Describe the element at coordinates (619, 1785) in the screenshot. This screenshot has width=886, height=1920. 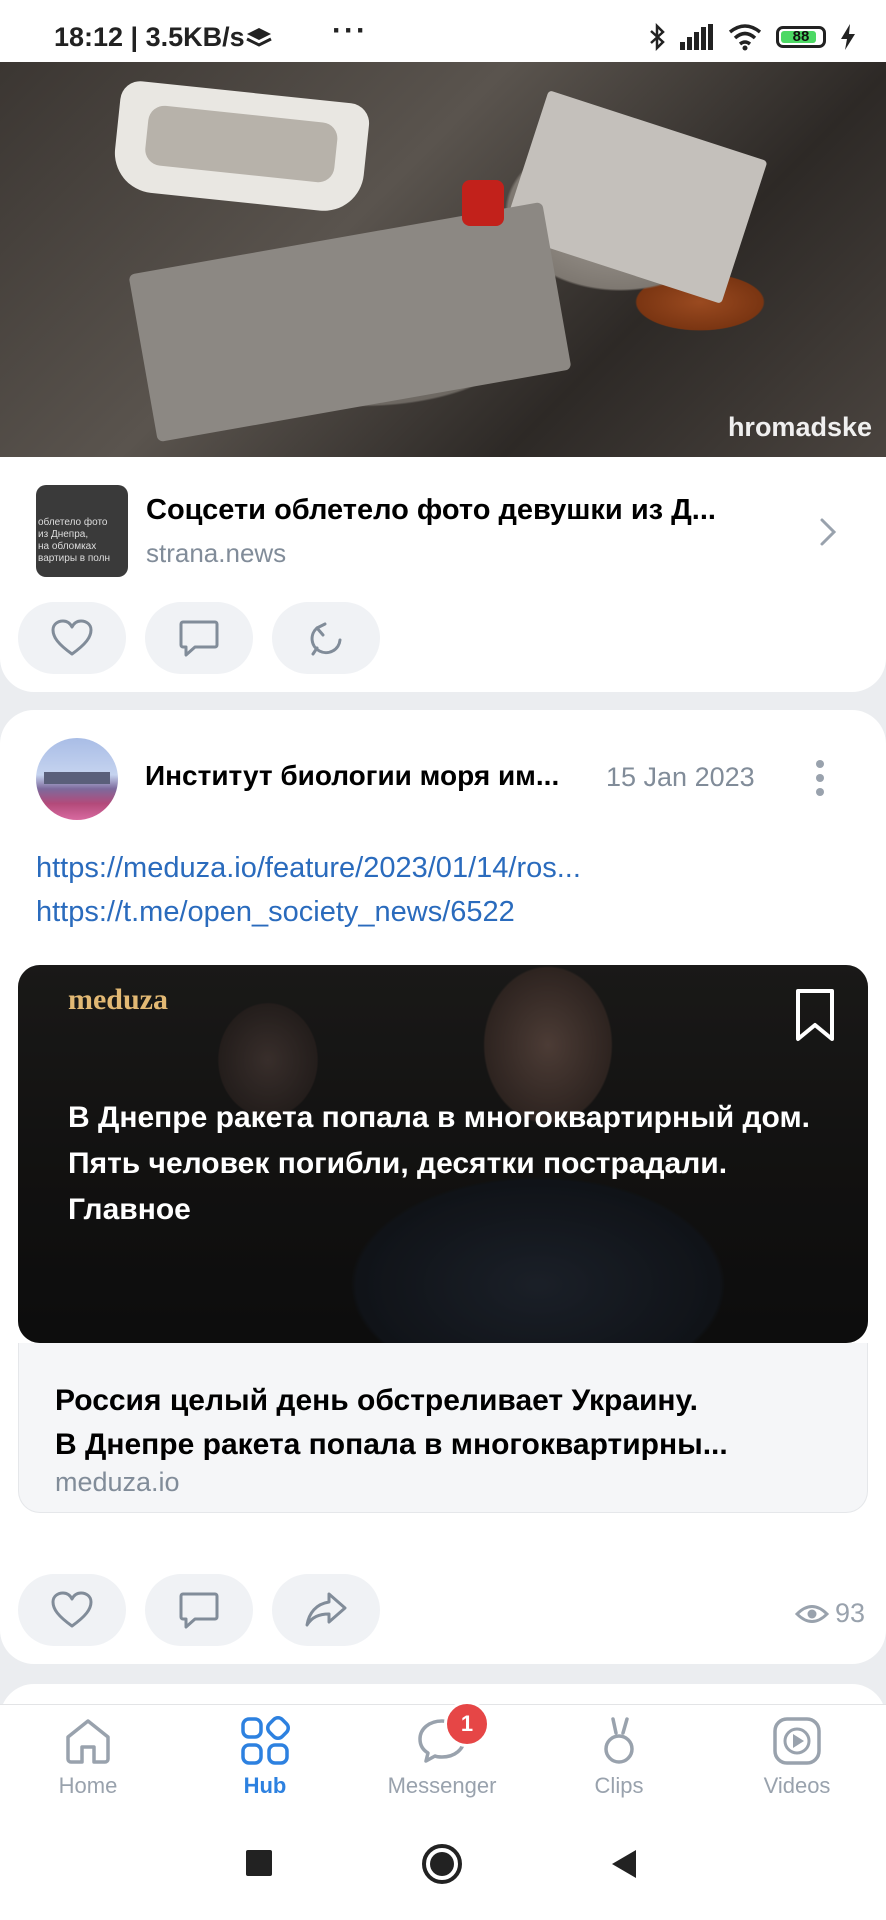
I see `tab-clips-label: Clips` at that location.